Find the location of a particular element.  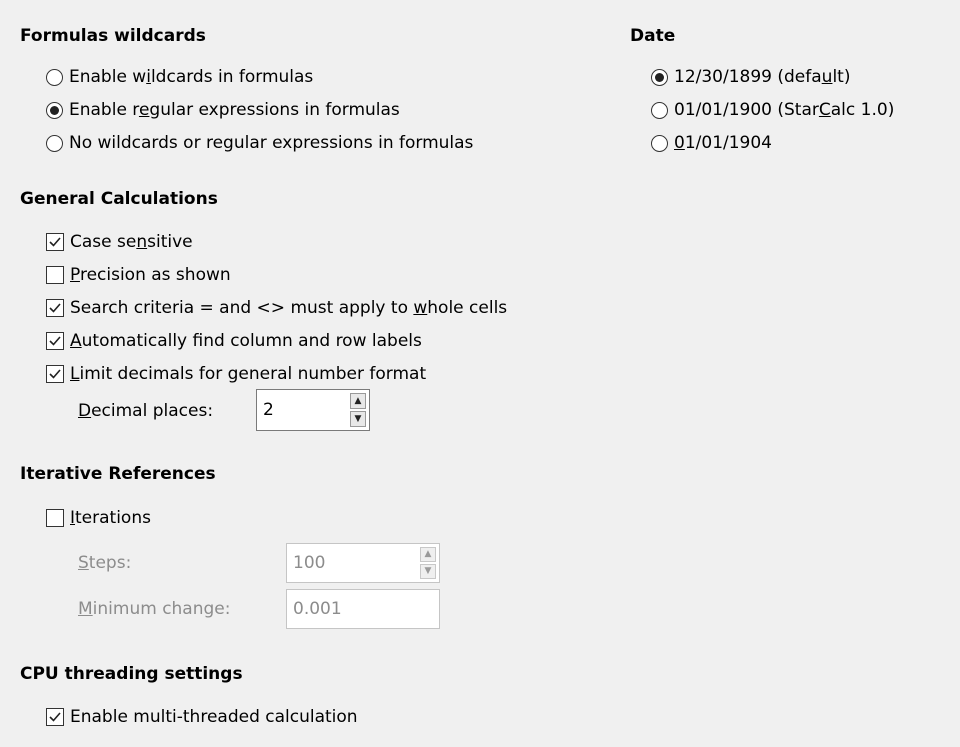

checkbox-label: Automatically find column and row labels is located at coordinates (246, 341).